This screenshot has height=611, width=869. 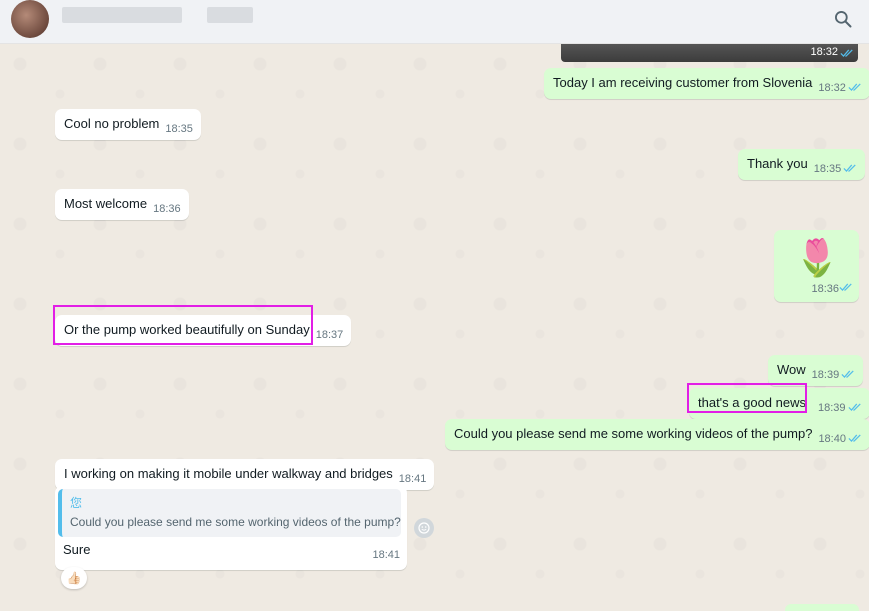 I want to click on message-time: 18:37, so click(x=329, y=335).